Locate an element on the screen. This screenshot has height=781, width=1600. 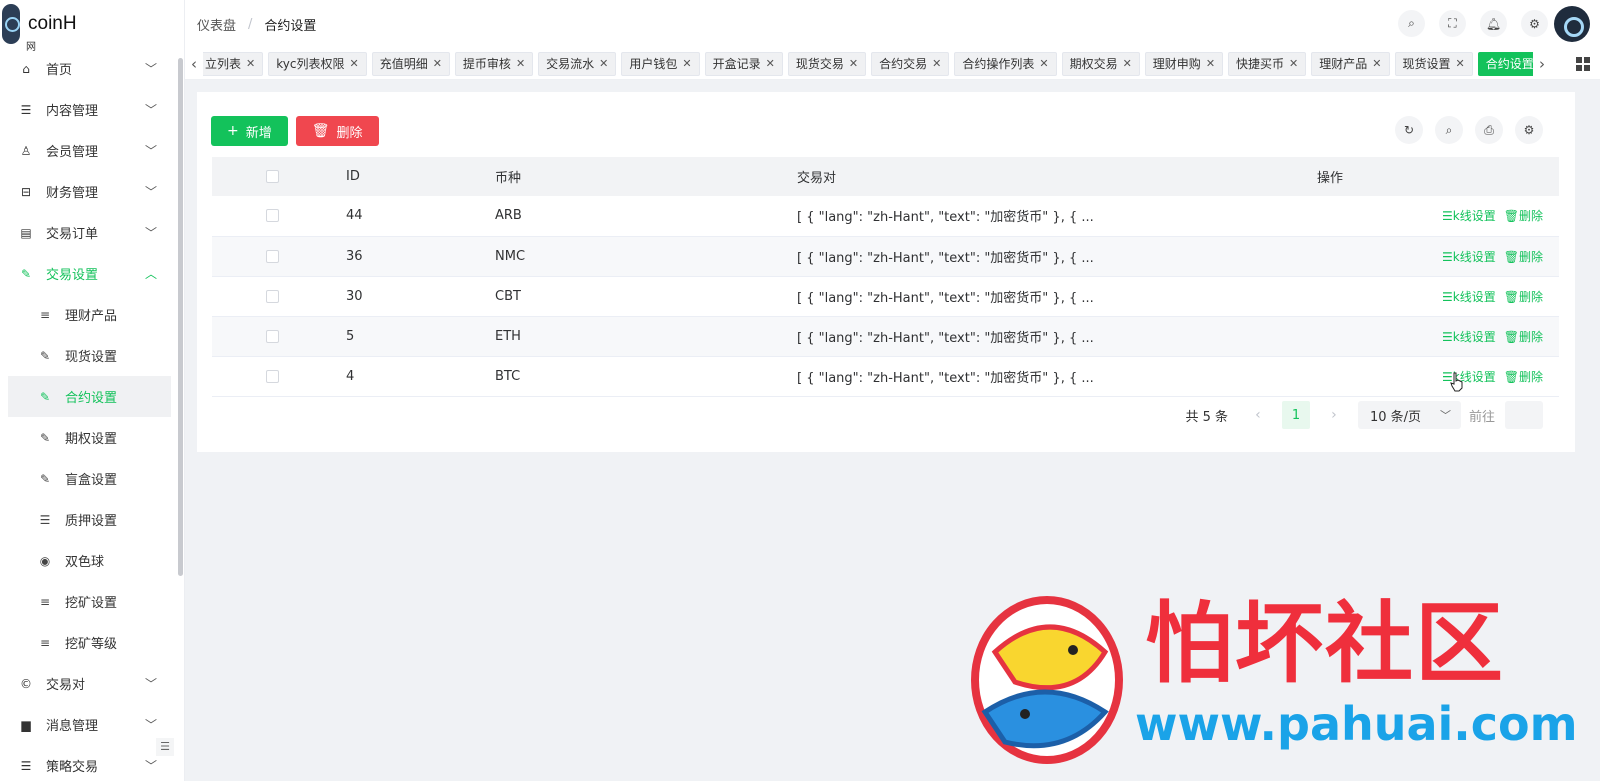
sidebar-subitem-4: ✎ 盲盒设置 is located at coordinates (86, 478).